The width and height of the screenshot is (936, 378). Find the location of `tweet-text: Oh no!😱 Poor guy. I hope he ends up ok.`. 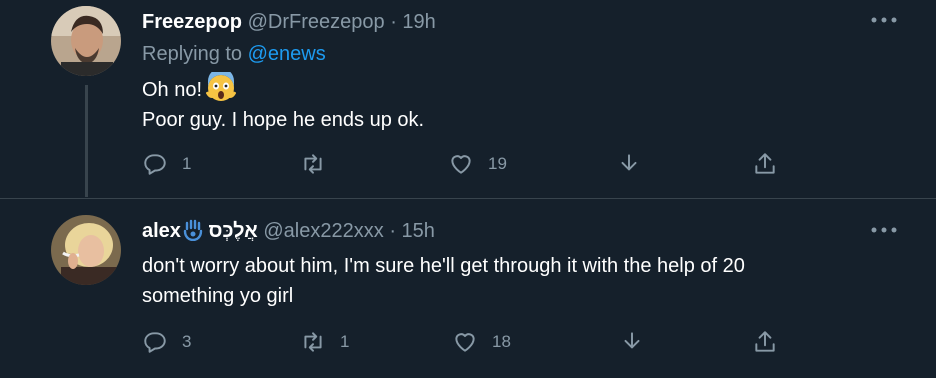

tweet-text: Oh no!😱 Poor guy. I hope he ends up ok. is located at coordinates (283, 103).